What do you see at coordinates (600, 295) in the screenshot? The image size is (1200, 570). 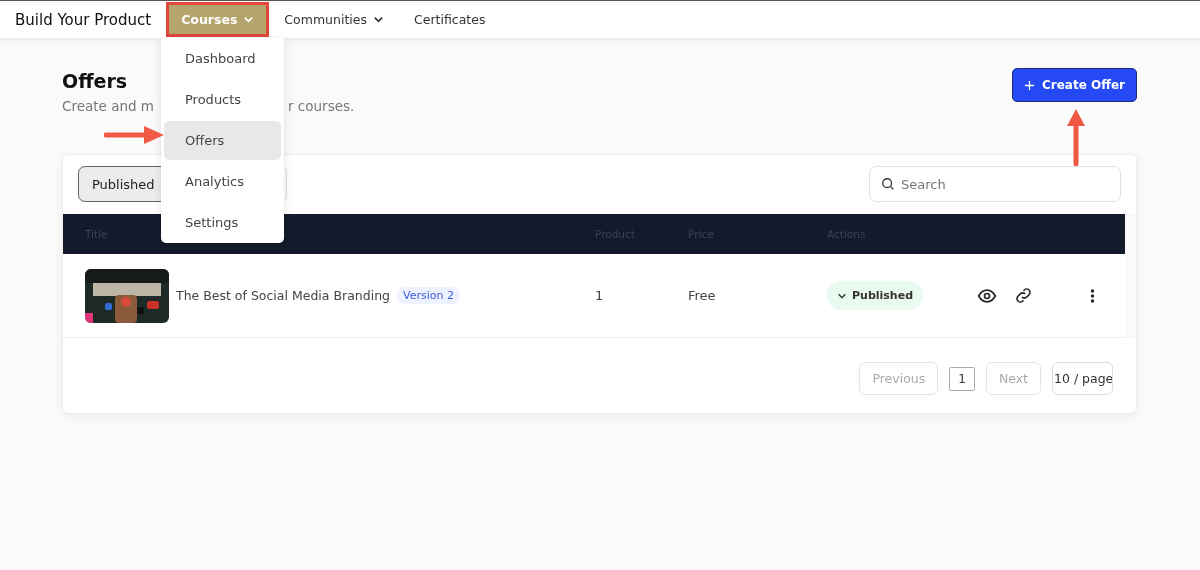 I see `table-cell-text: 1` at bounding box center [600, 295].